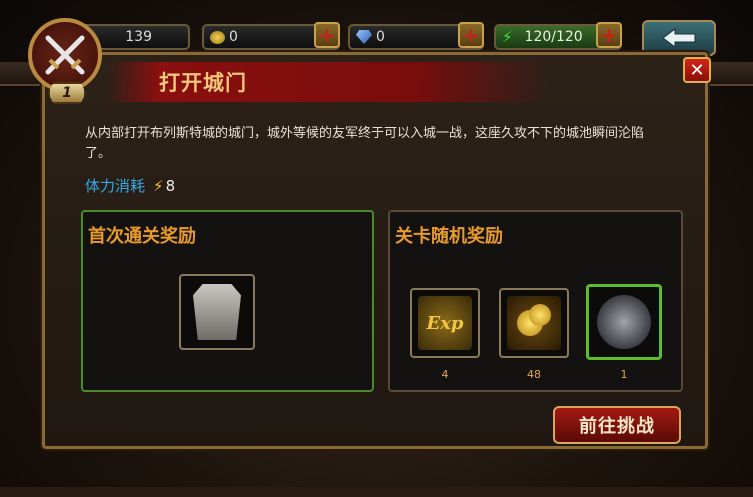  Describe the element at coordinates (624, 374) in the screenshot. I see `reward-count-stone: 1` at that location.